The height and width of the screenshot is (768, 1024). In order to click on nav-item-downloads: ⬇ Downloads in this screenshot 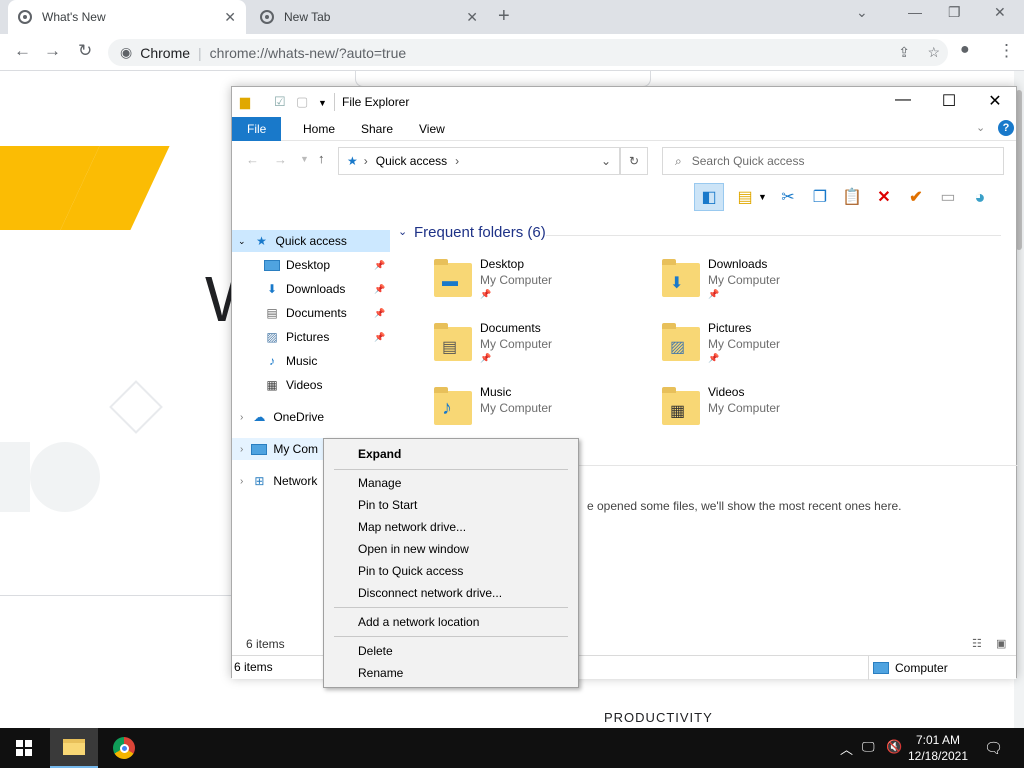, I will do `click(304, 289)`.